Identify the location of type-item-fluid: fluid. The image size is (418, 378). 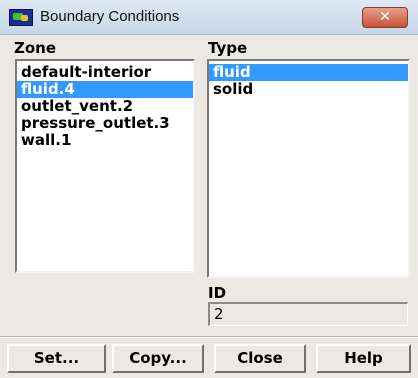
(308, 72).